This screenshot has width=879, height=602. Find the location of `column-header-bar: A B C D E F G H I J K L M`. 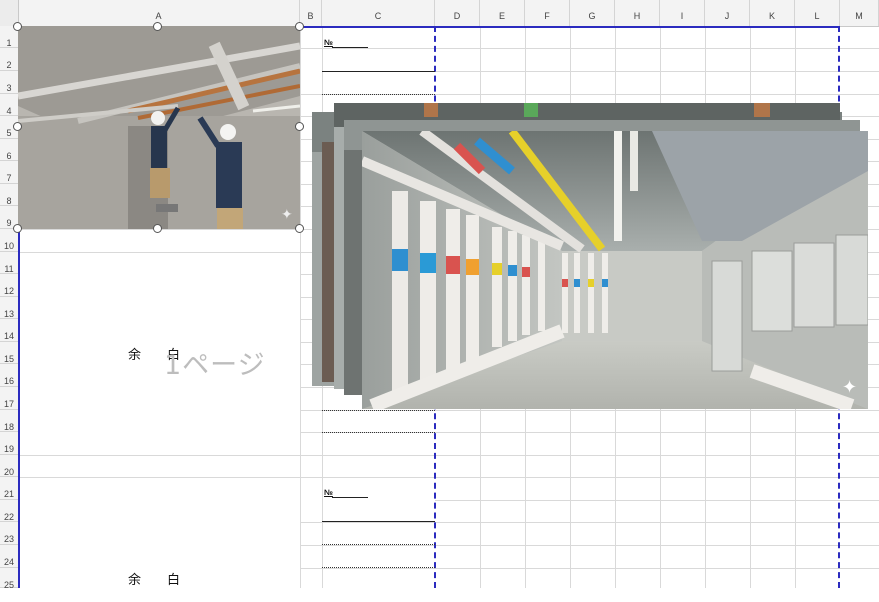

column-header-bar: A B C D E F G H I J K L M is located at coordinates (439, 13).